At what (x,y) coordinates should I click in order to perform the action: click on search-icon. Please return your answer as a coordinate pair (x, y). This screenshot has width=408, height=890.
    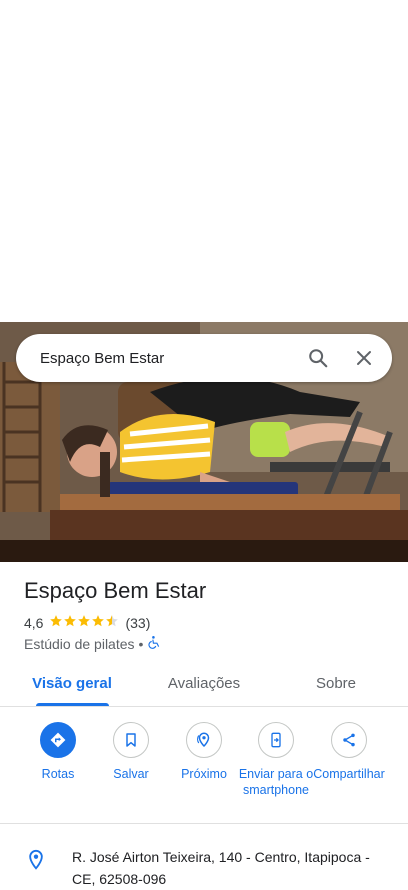
    Looking at the image, I should click on (318, 358).